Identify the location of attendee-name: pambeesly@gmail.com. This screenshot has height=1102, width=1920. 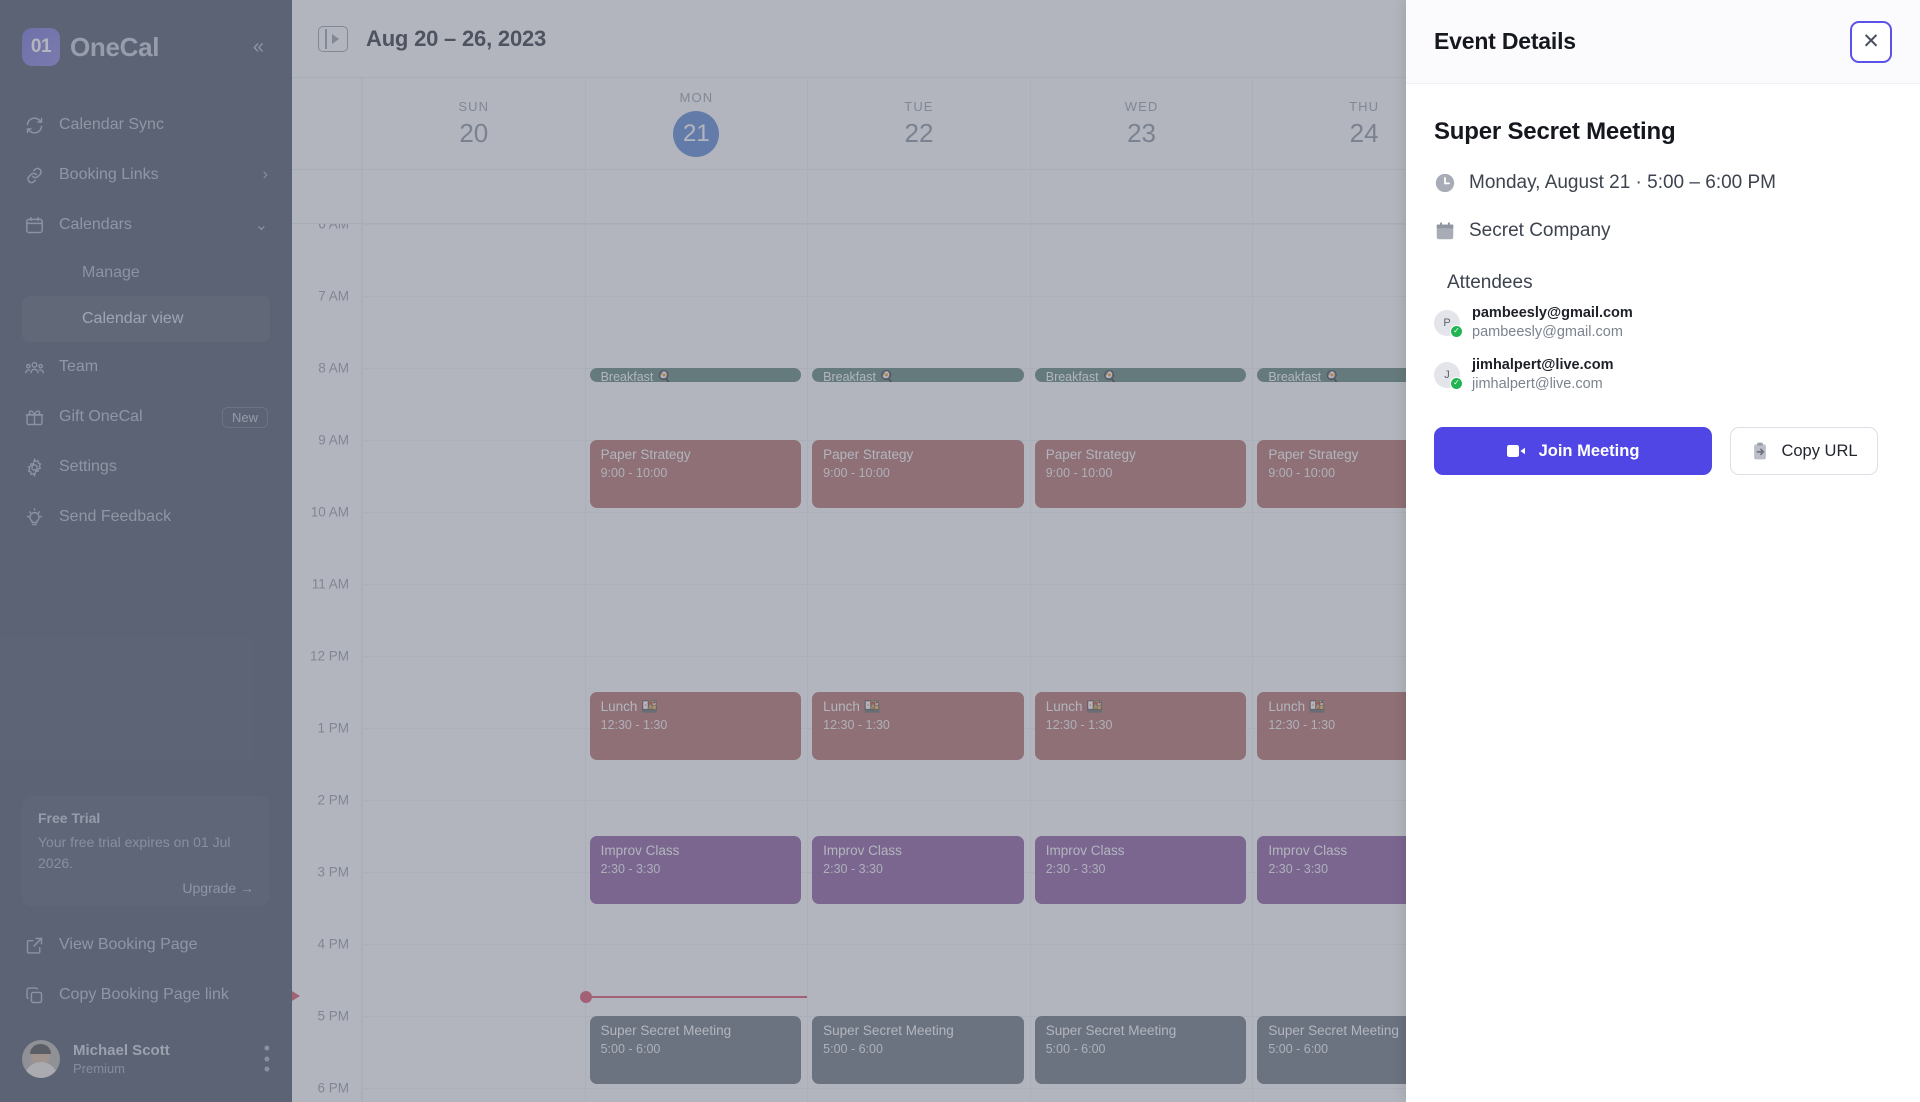
(1552, 313).